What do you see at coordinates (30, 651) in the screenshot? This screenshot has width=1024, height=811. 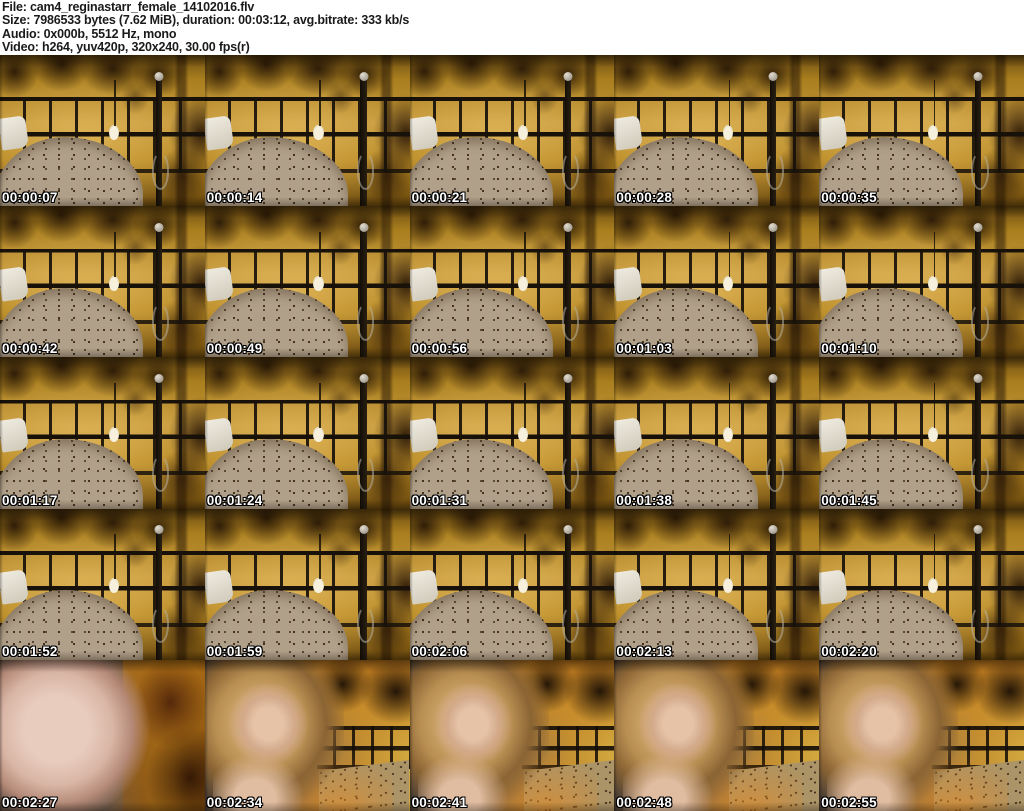 I see `thumbnail-timestamp: 00:01:52` at bounding box center [30, 651].